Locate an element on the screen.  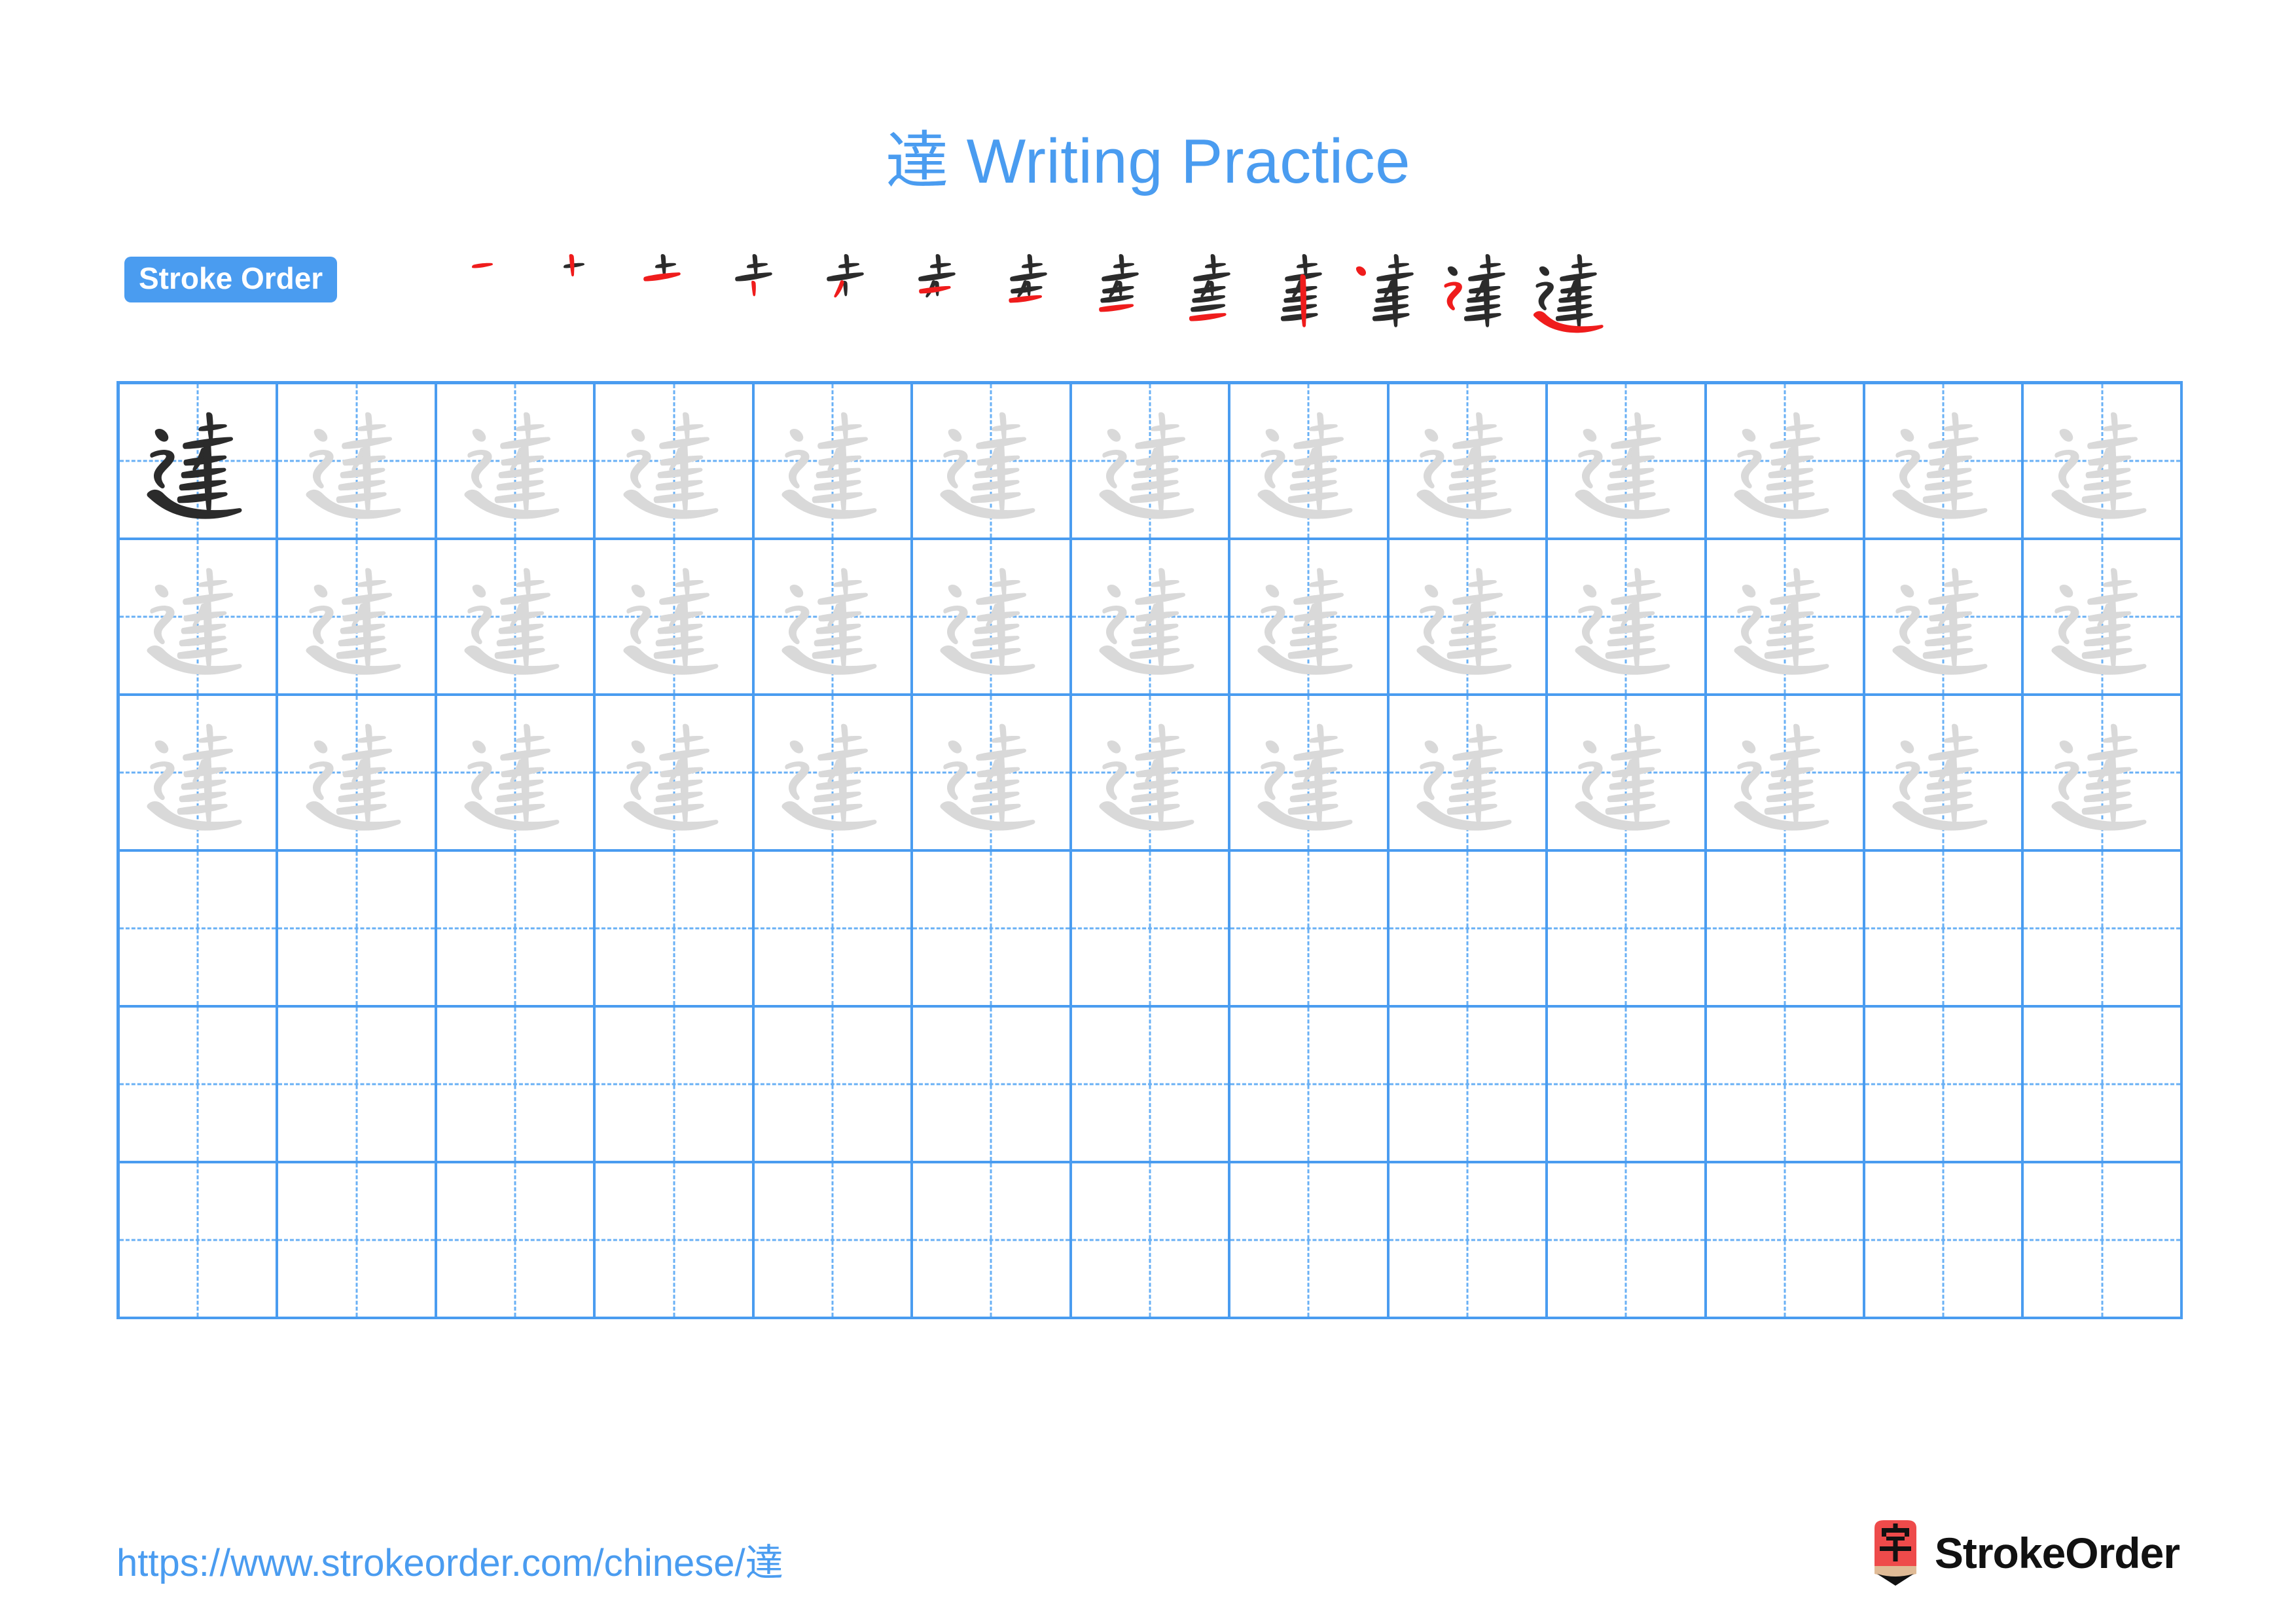
footer-url: https://www.strokeorder.com/chinese/達 is located at coordinates (450, 1559).